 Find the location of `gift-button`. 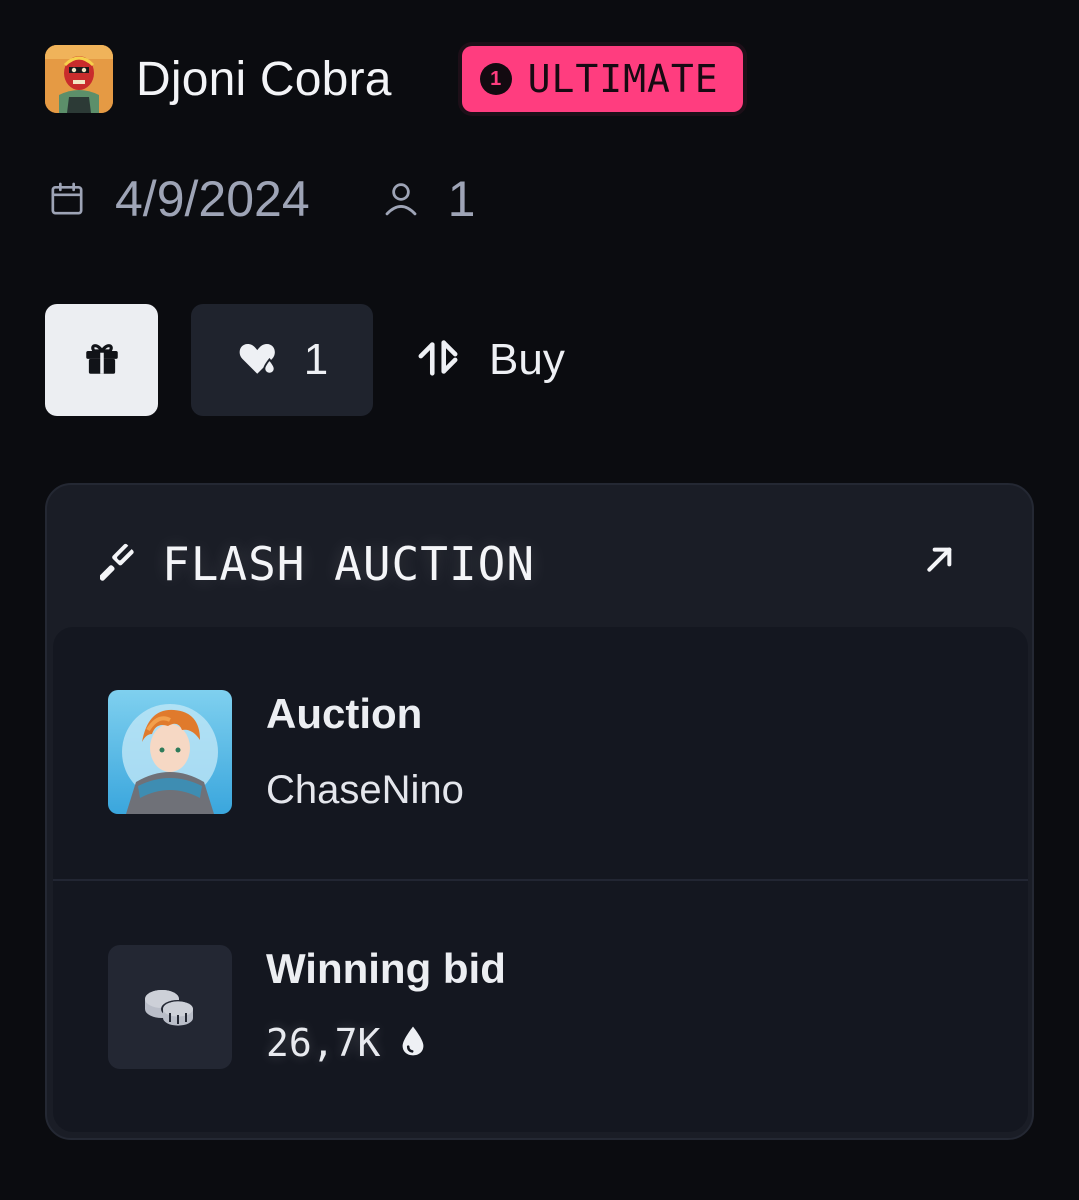

gift-button is located at coordinates (101, 360).